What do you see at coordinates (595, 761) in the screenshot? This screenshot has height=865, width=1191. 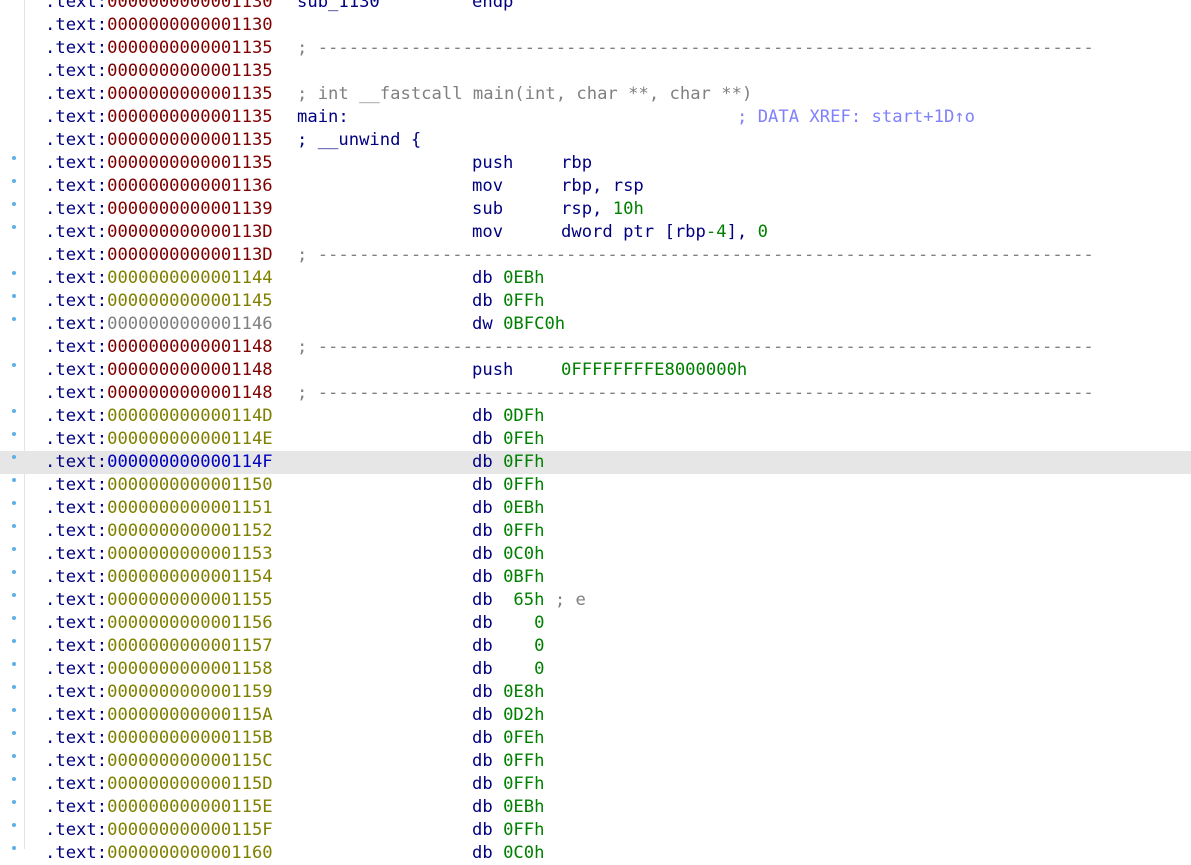 I see `listing-line: .text:000000000000115C db 0FFh` at bounding box center [595, 761].